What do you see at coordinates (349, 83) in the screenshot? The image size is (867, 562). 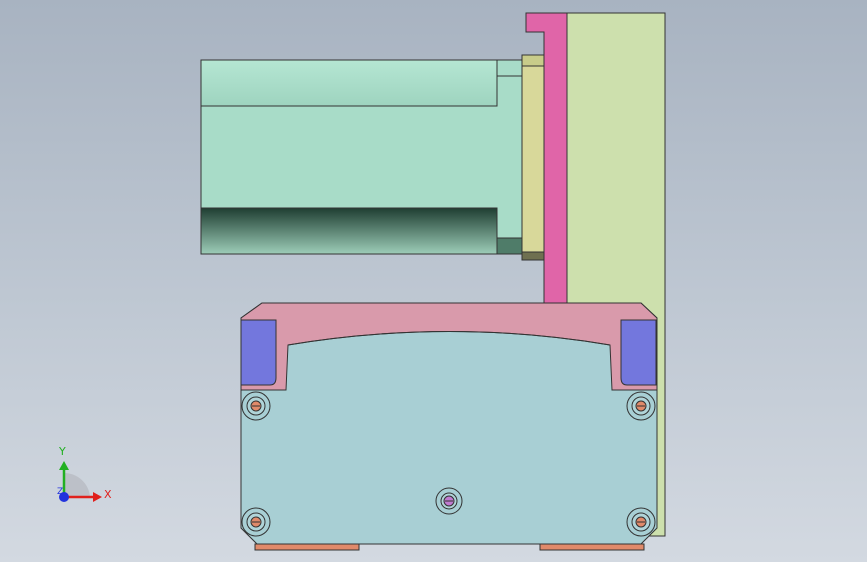 I see `motor-top-strip` at bounding box center [349, 83].